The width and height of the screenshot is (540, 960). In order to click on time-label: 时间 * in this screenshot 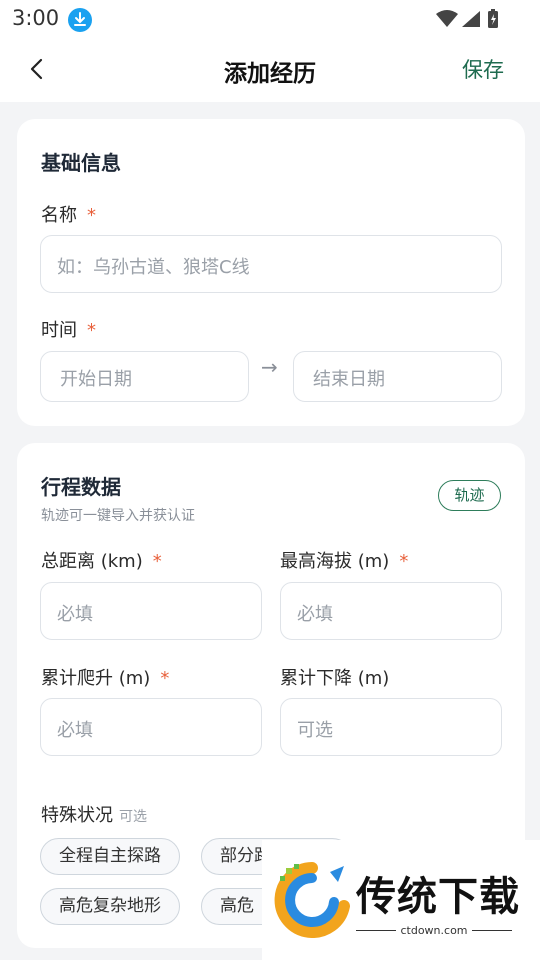, I will do `click(68, 330)`.